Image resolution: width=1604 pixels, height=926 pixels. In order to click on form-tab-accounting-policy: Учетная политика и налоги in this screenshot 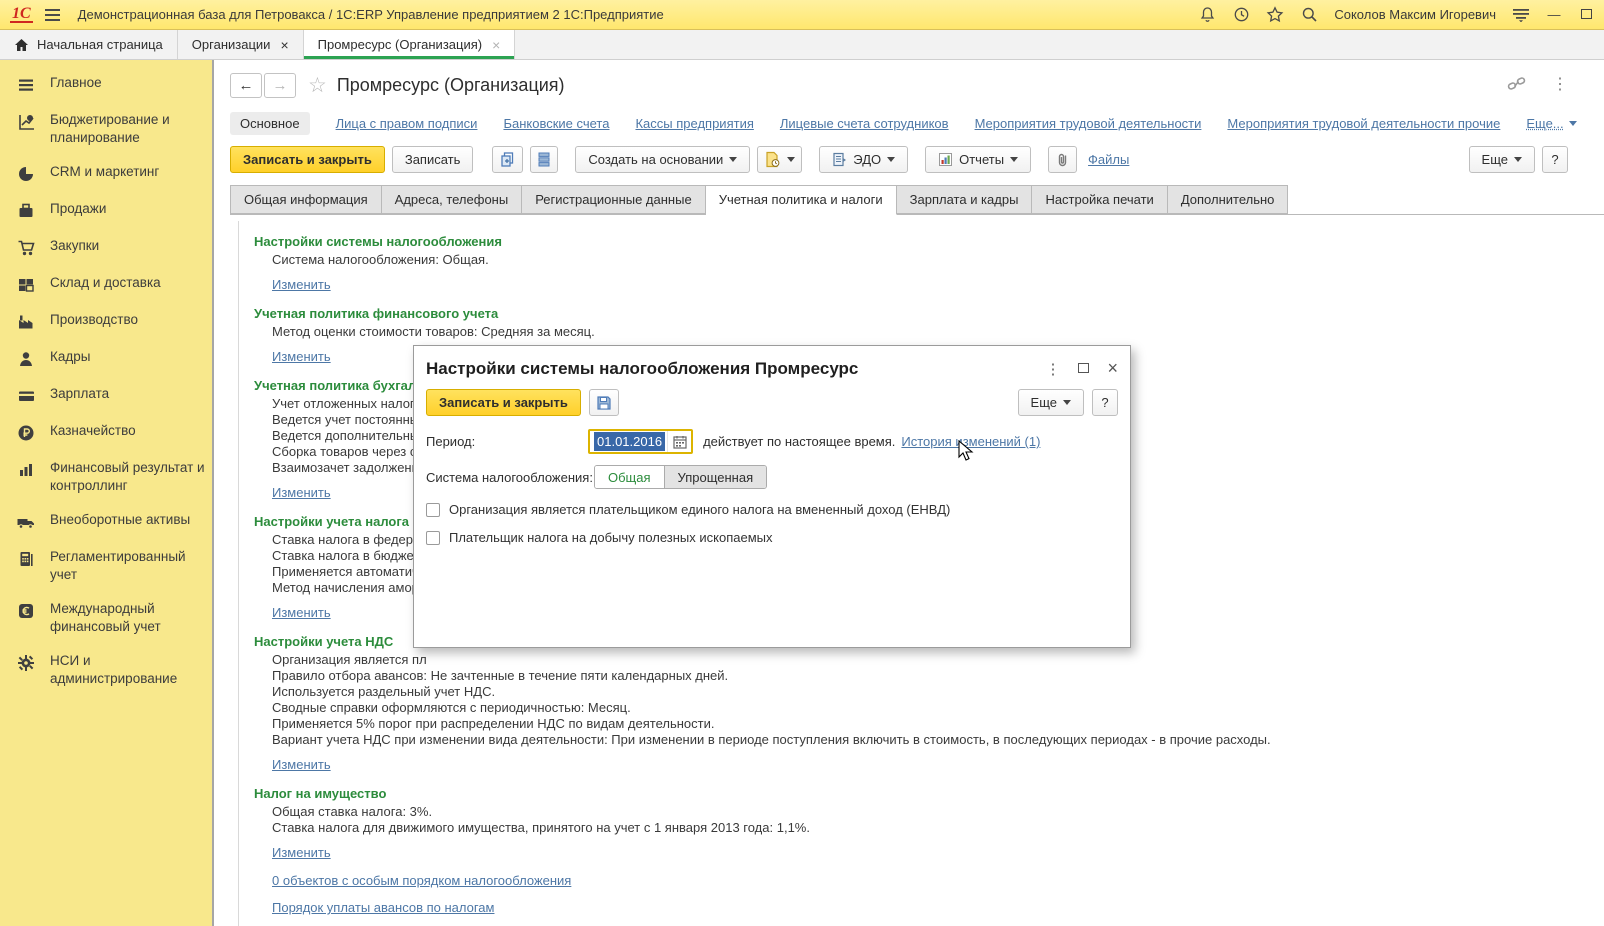, I will do `click(801, 200)`.